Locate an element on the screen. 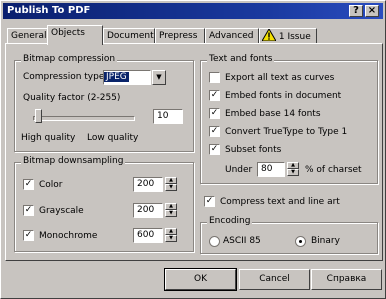 This screenshot has width=386, height=299. help-title-button: ? is located at coordinates (356, 11).